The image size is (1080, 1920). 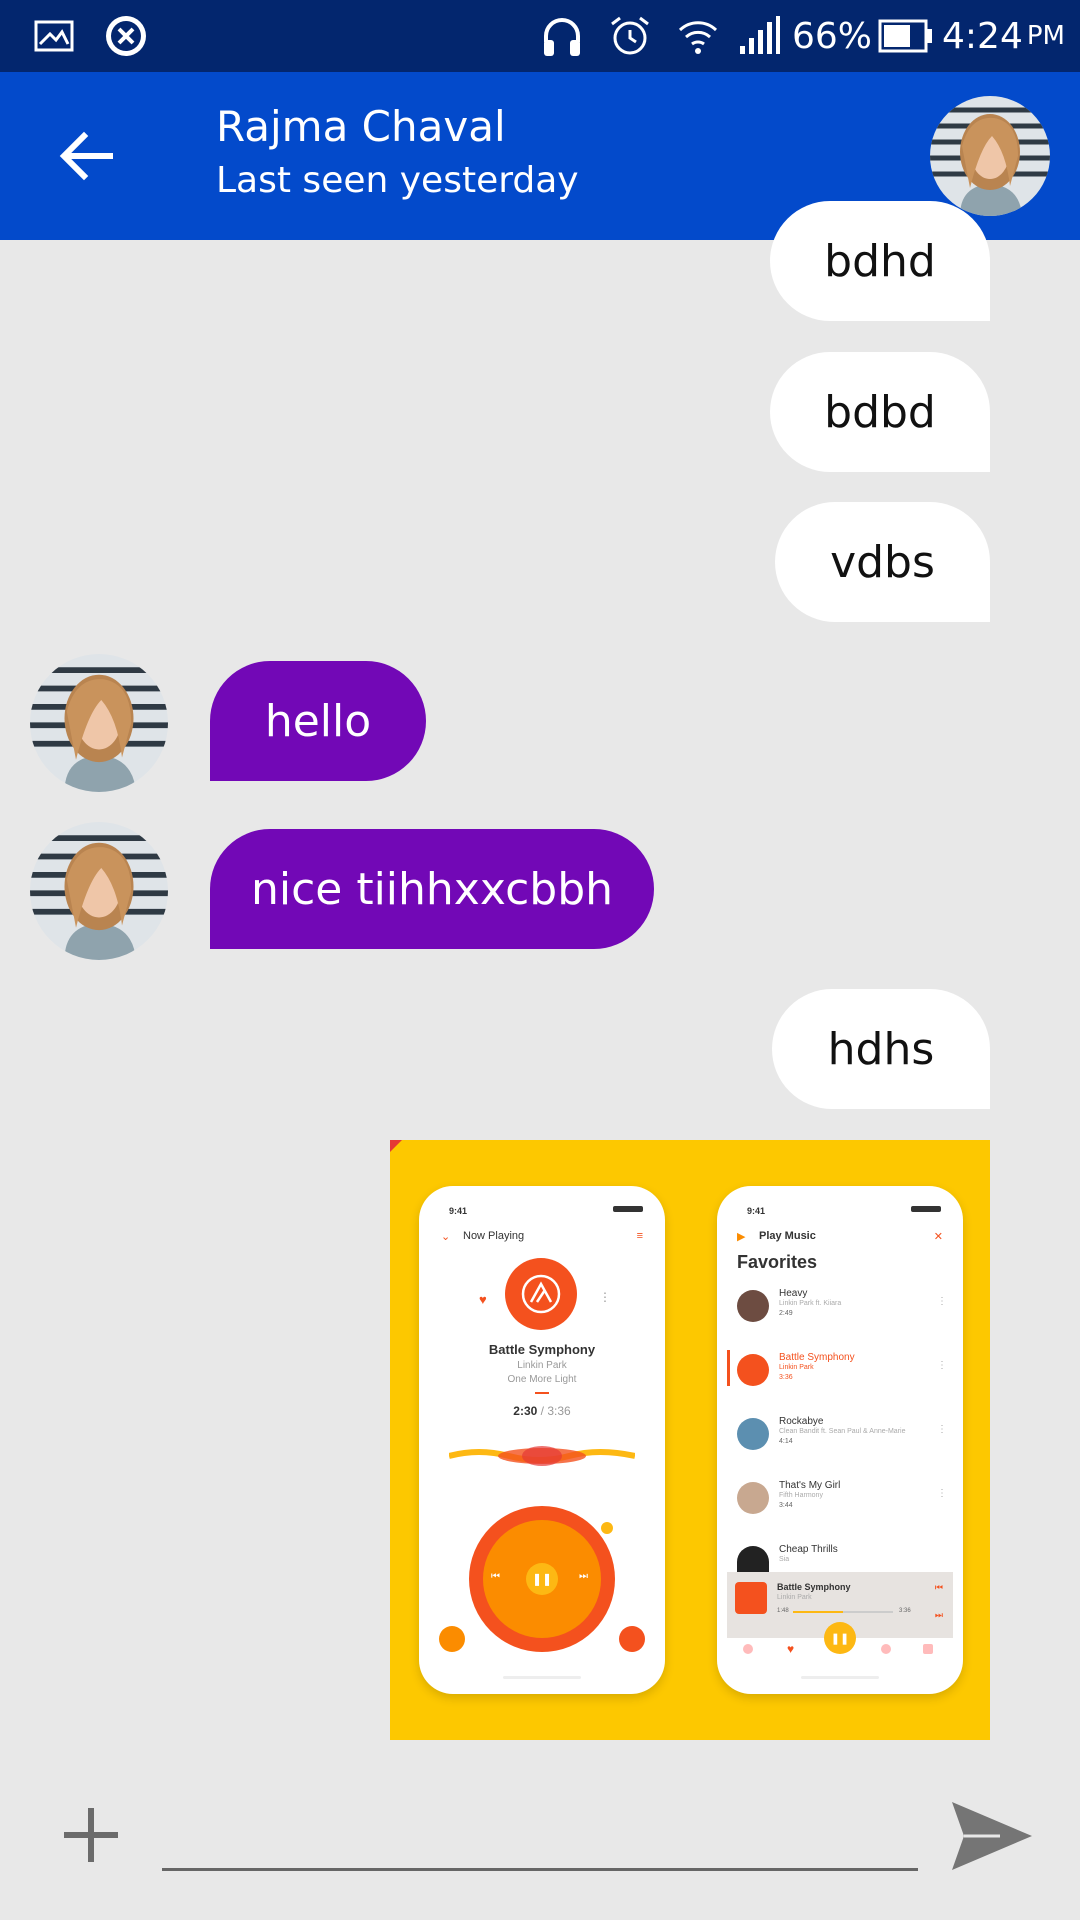 What do you see at coordinates (777, 1262) in the screenshot?
I see `favorites-title: Favorites` at bounding box center [777, 1262].